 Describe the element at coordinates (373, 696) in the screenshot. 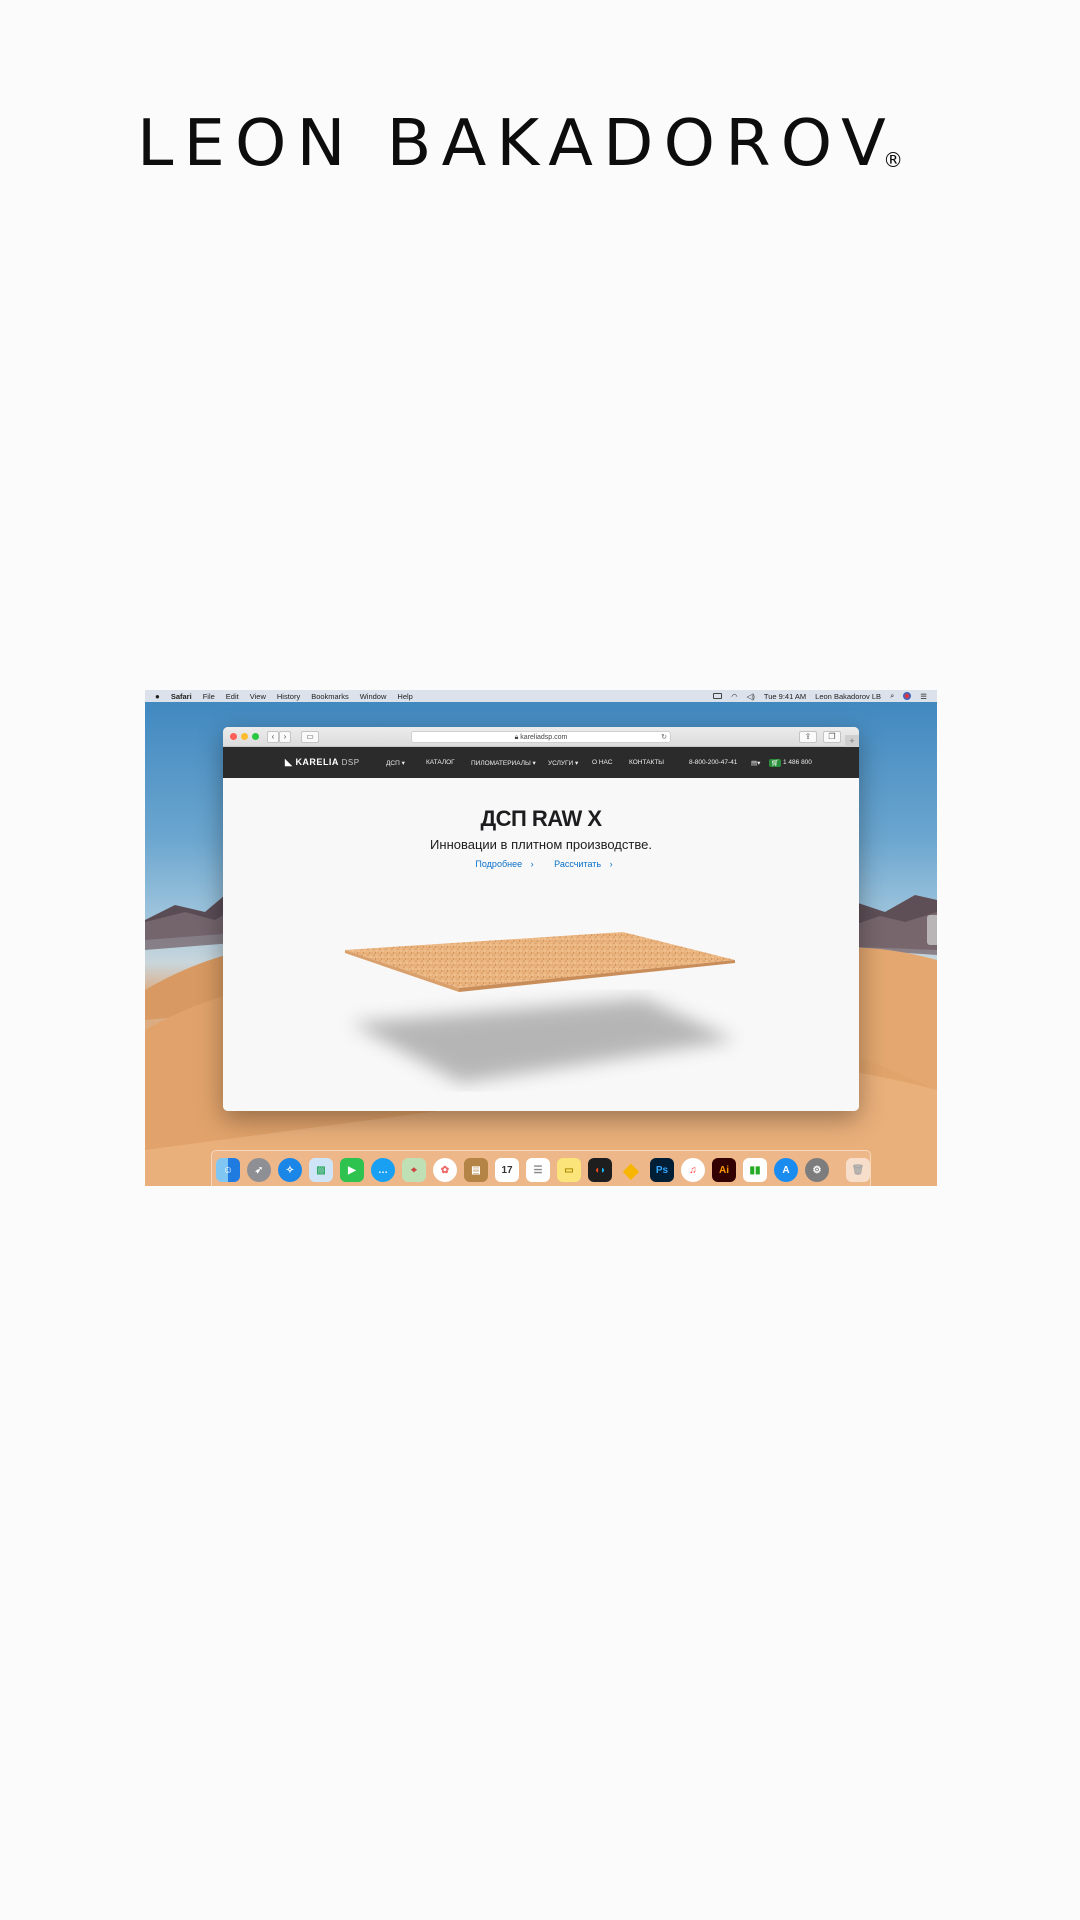

I see `menu-window: Window` at that location.